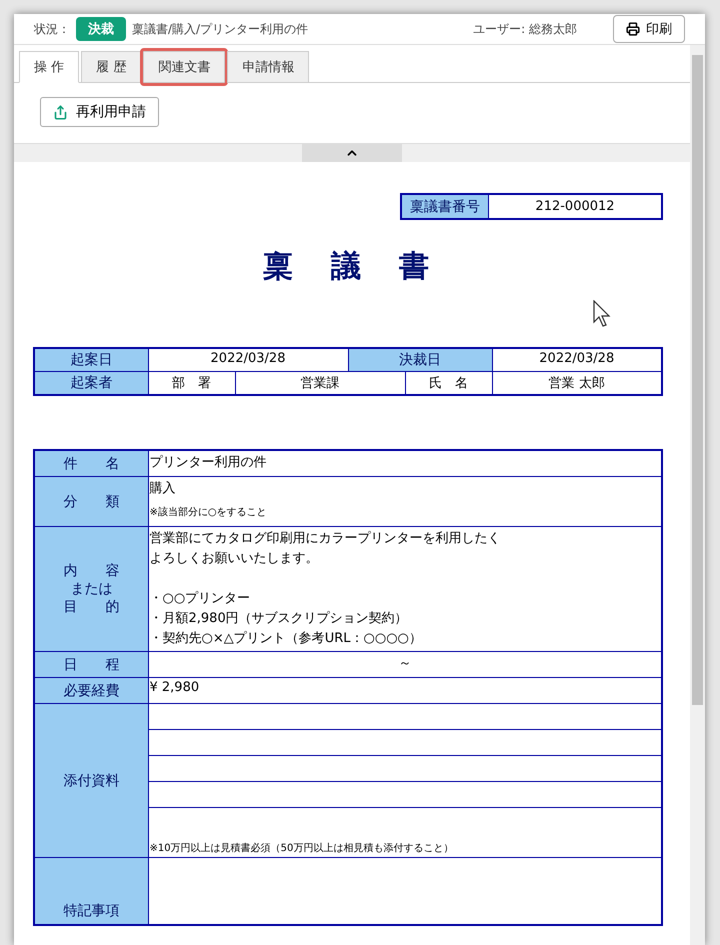 Image resolution: width=720 pixels, height=945 pixels. Describe the element at coordinates (52, 29) in the screenshot. I see `status-label: 状況：` at that location.